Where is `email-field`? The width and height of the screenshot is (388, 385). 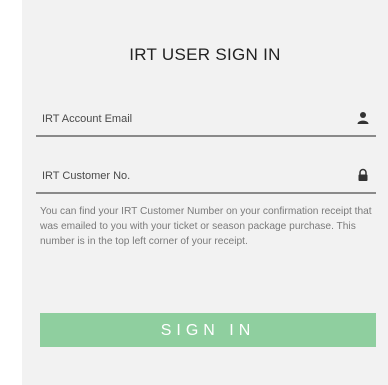 email-field is located at coordinates (189, 119).